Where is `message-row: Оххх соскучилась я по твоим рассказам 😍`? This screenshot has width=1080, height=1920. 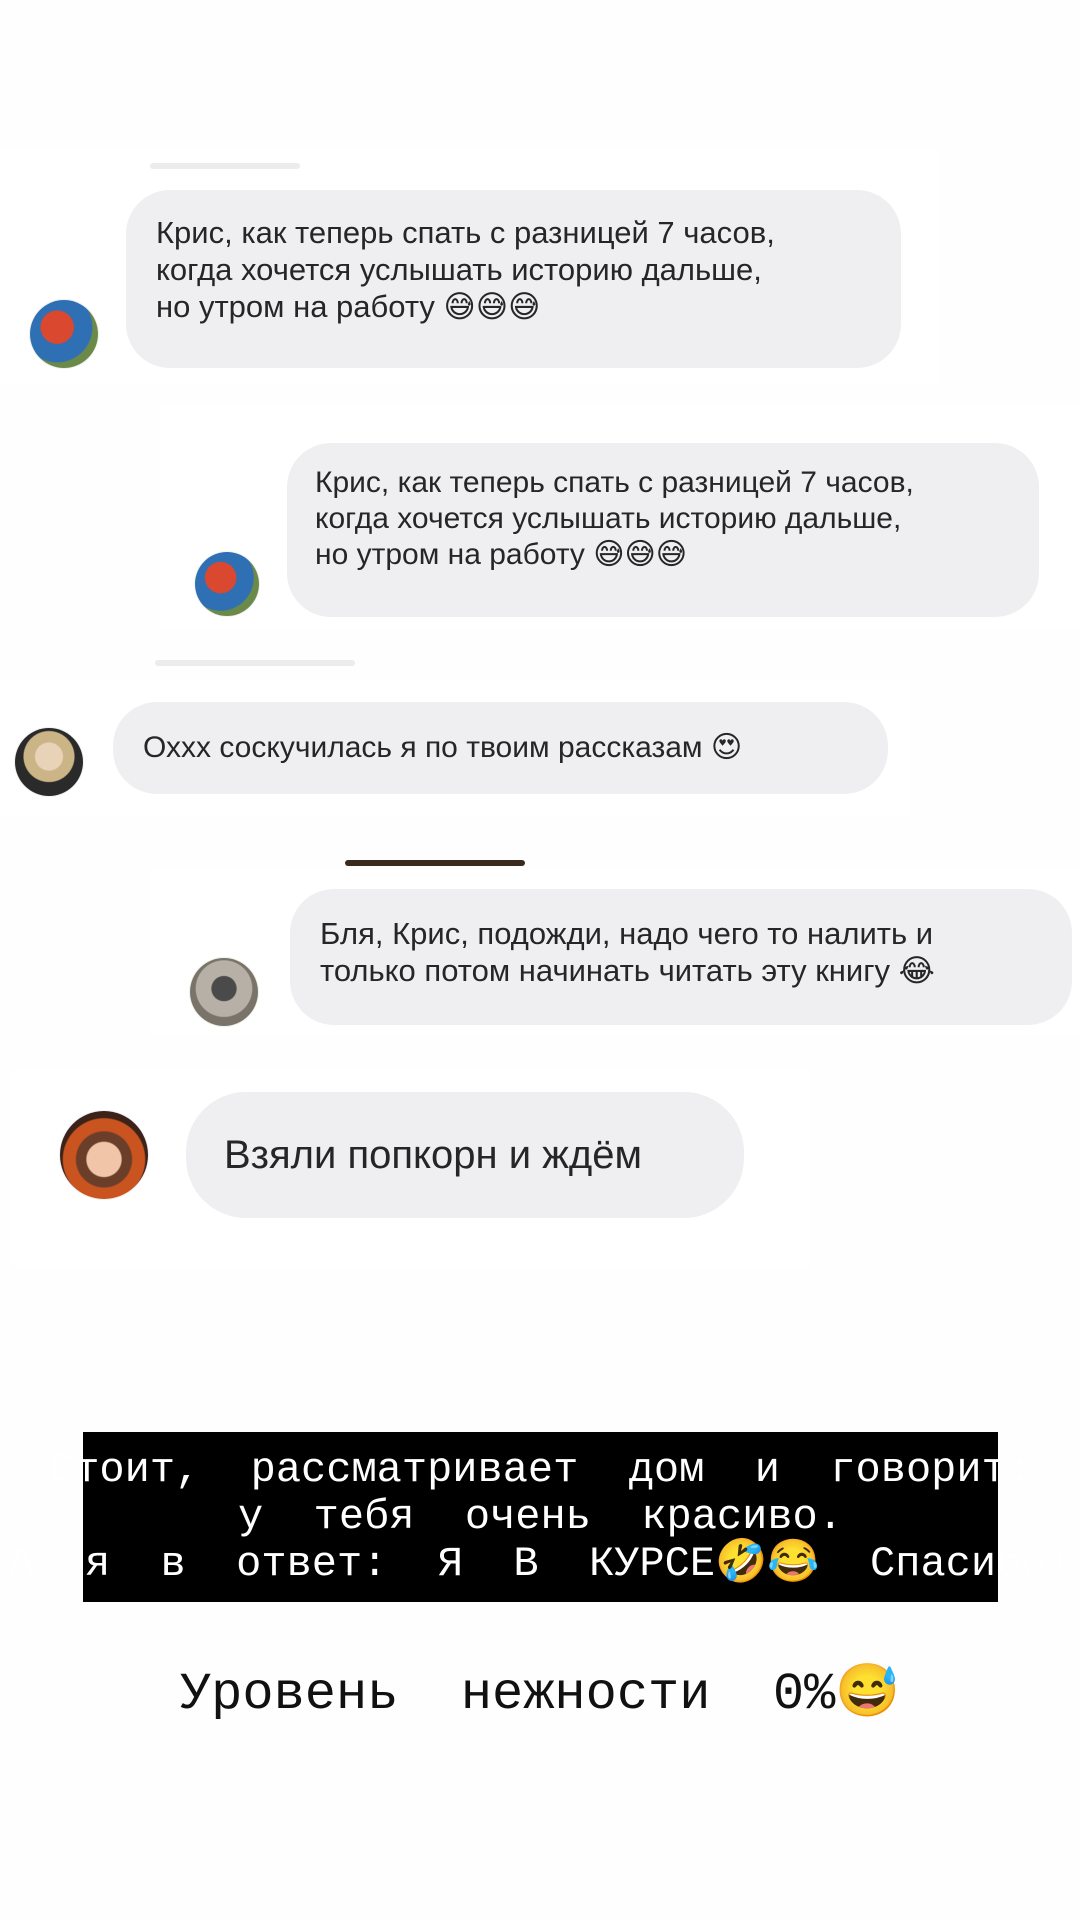 message-row: Оххх соскучилась я по твоим рассказам 😍 is located at coordinates (451, 748).